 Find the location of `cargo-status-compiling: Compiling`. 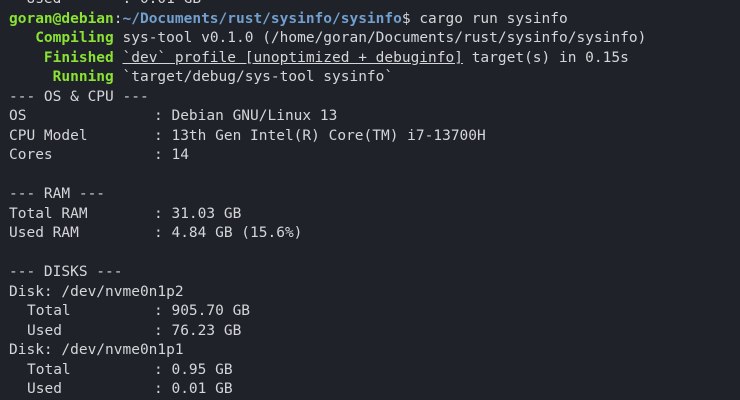

cargo-status-compiling: Compiling is located at coordinates (74, 38).